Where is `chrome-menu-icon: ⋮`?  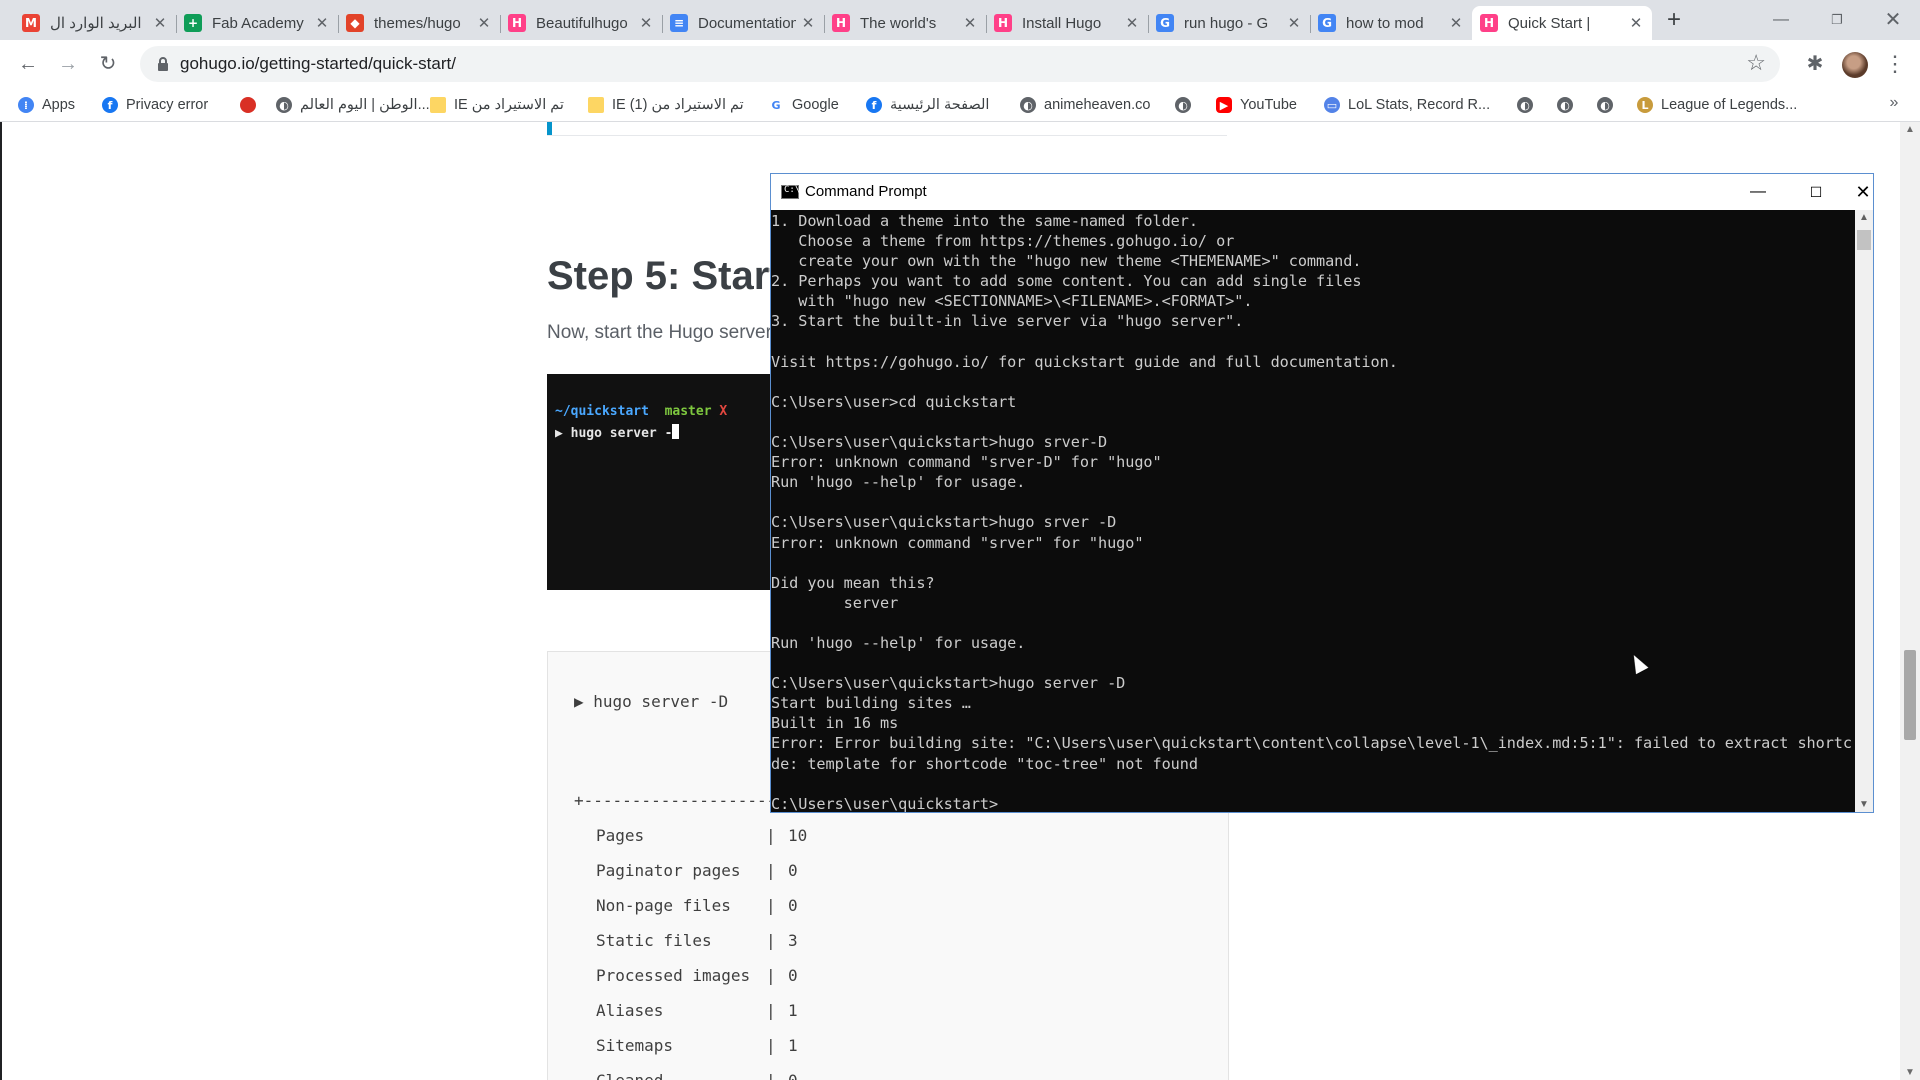 chrome-menu-icon: ⋮ is located at coordinates (1895, 64).